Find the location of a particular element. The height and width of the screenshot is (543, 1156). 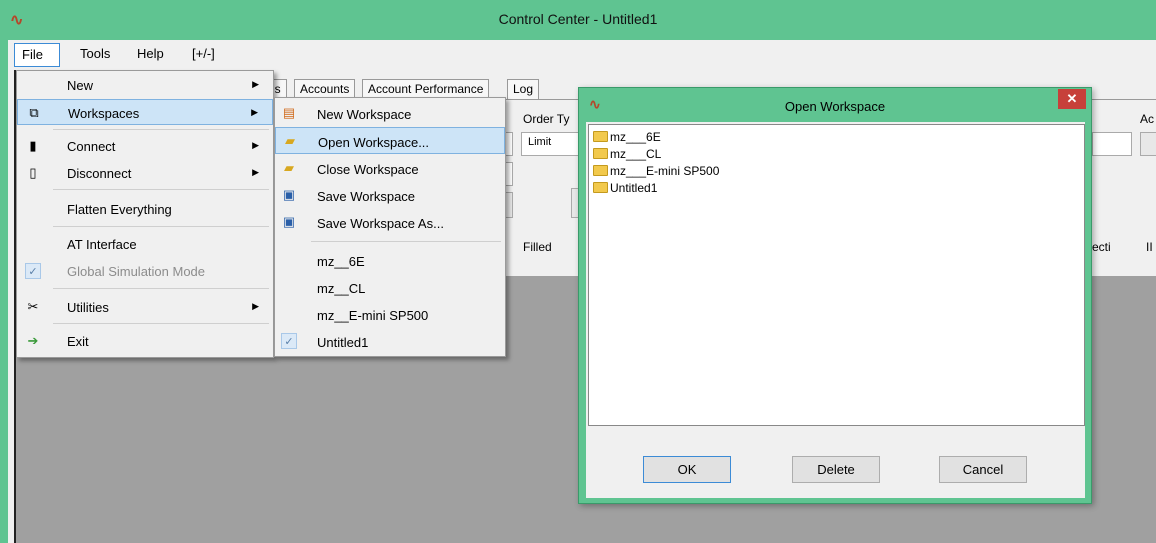

menu-item-utilities: ✂ Utilities ▶ is located at coordinates (145, 307).